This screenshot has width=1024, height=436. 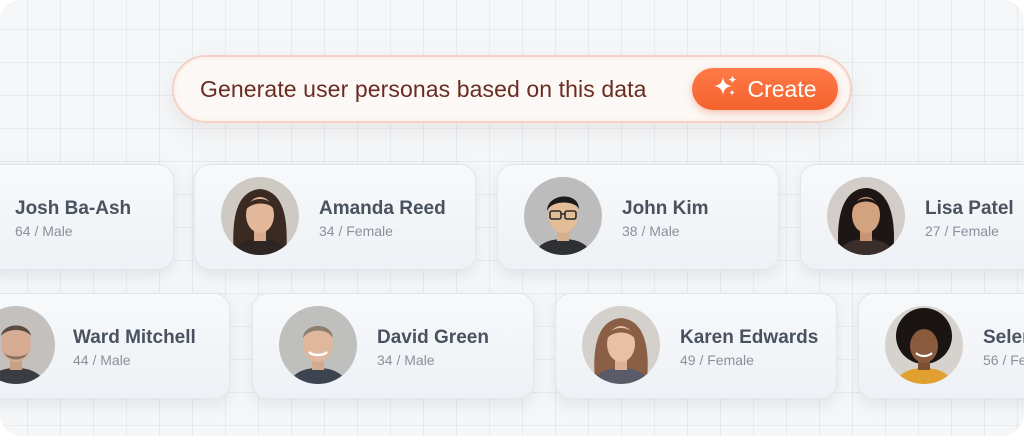 I want to click on persona-card: David Green 34 / Male, so click(x=393, y=346).